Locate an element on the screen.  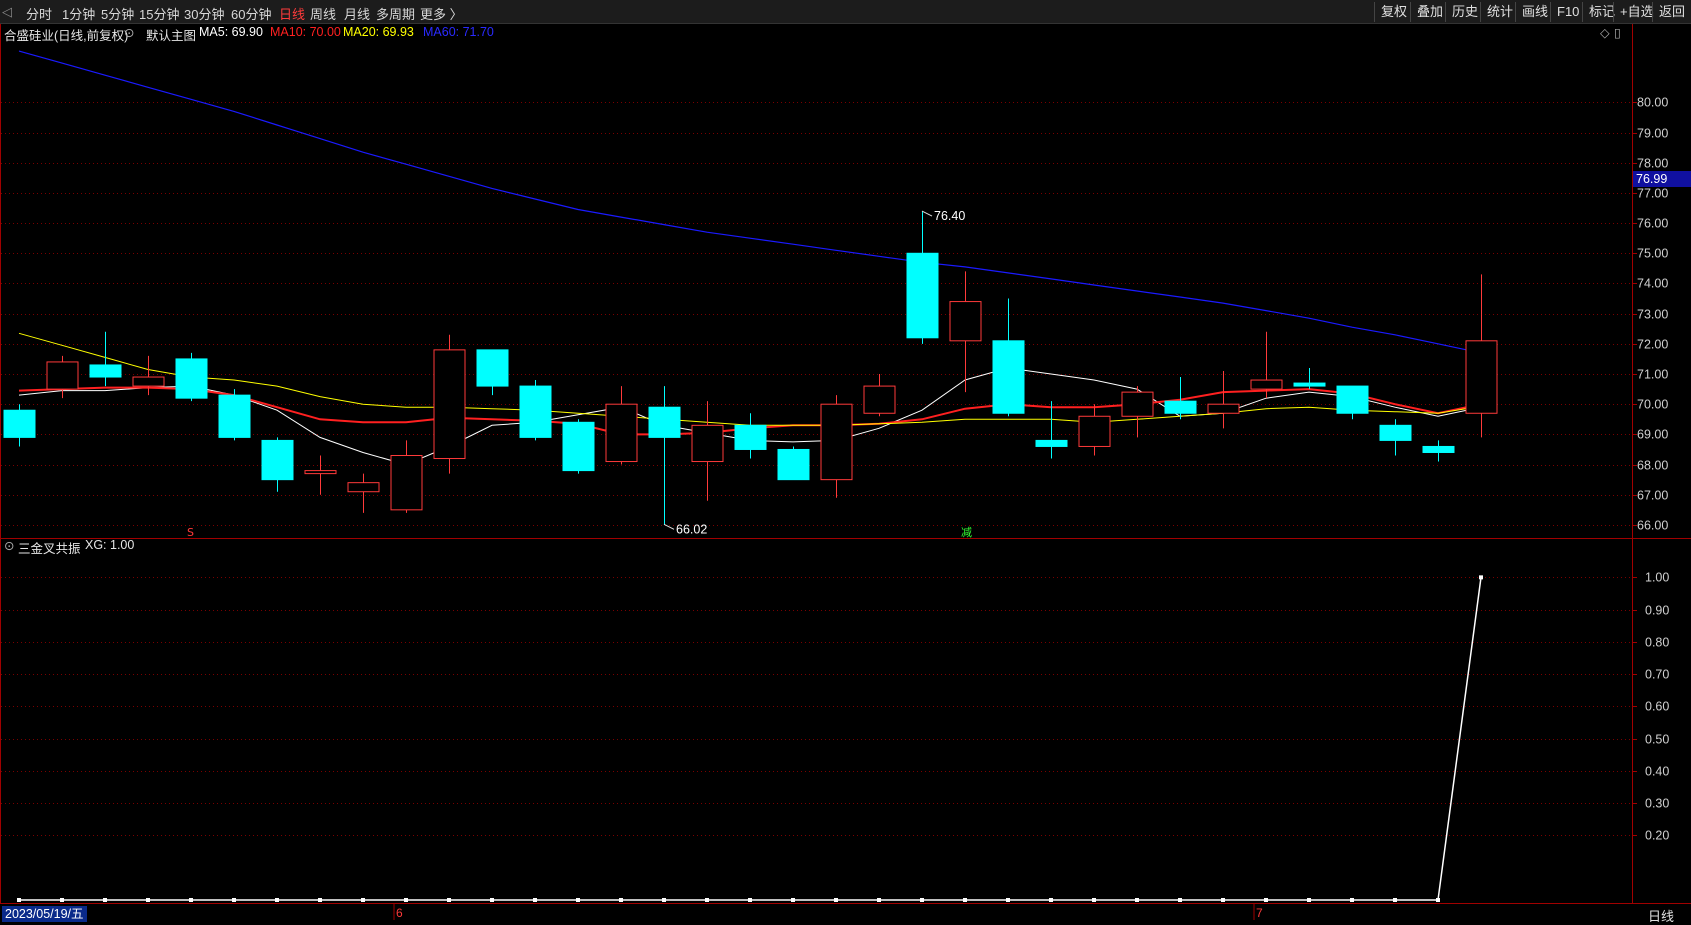
diamond-icon: ◇ is located at coordinates (1605, 32).